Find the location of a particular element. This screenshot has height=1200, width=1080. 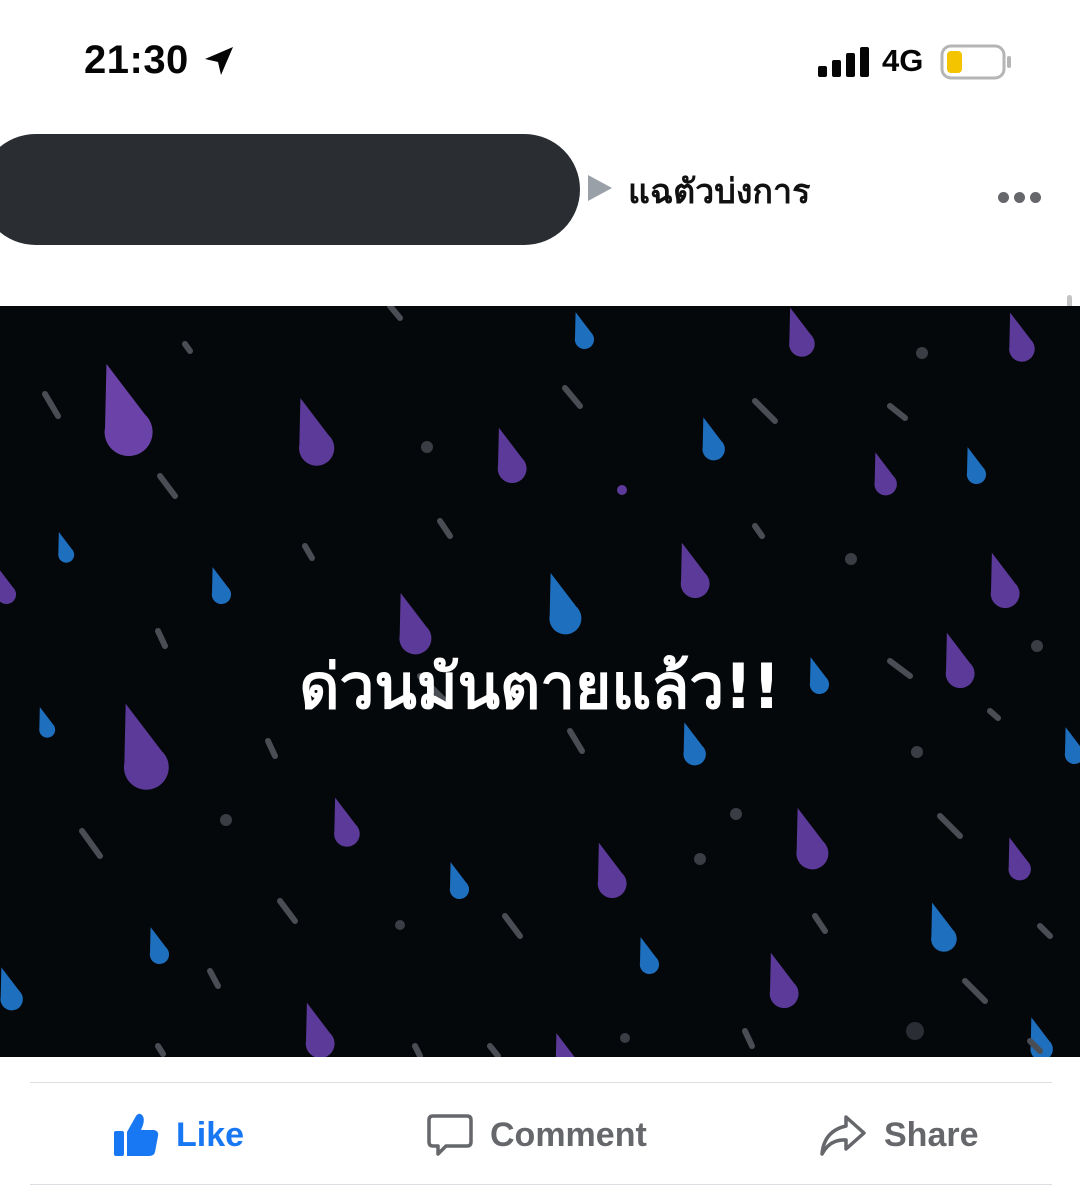

redacted-author-info is located at coordinates (290, 189).